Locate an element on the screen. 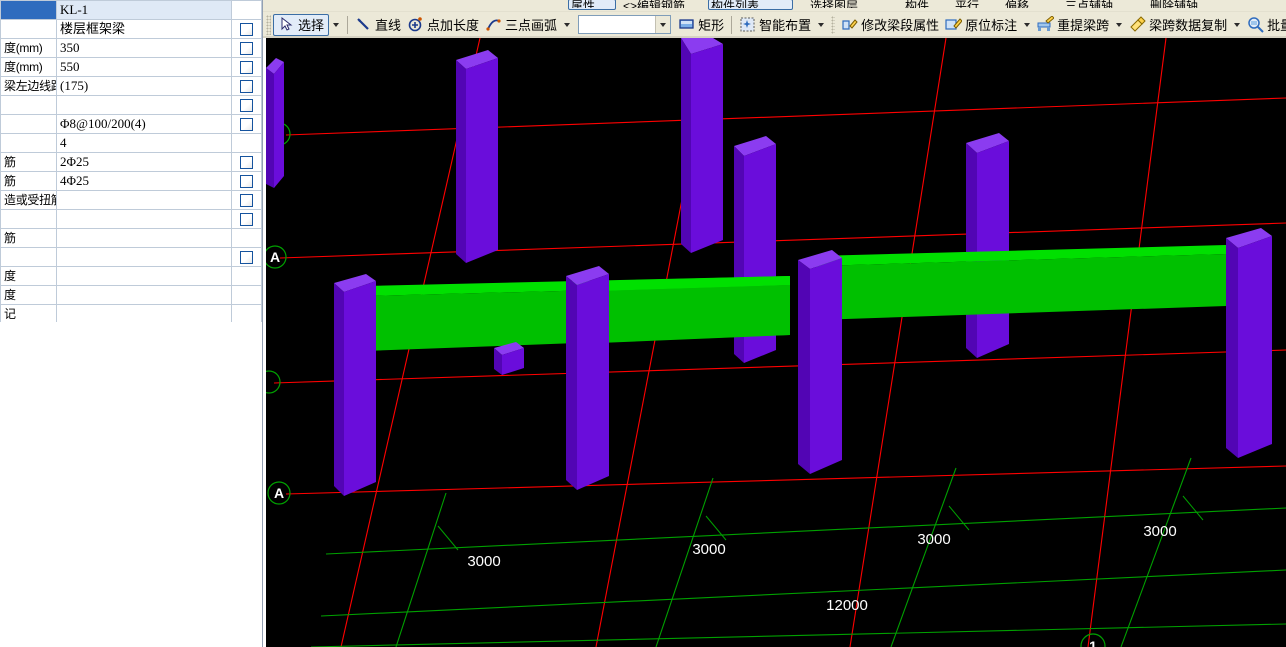 The image size is (1286, 647). property-value-cell: 4Φ25 is located at coordinates (144, 181).